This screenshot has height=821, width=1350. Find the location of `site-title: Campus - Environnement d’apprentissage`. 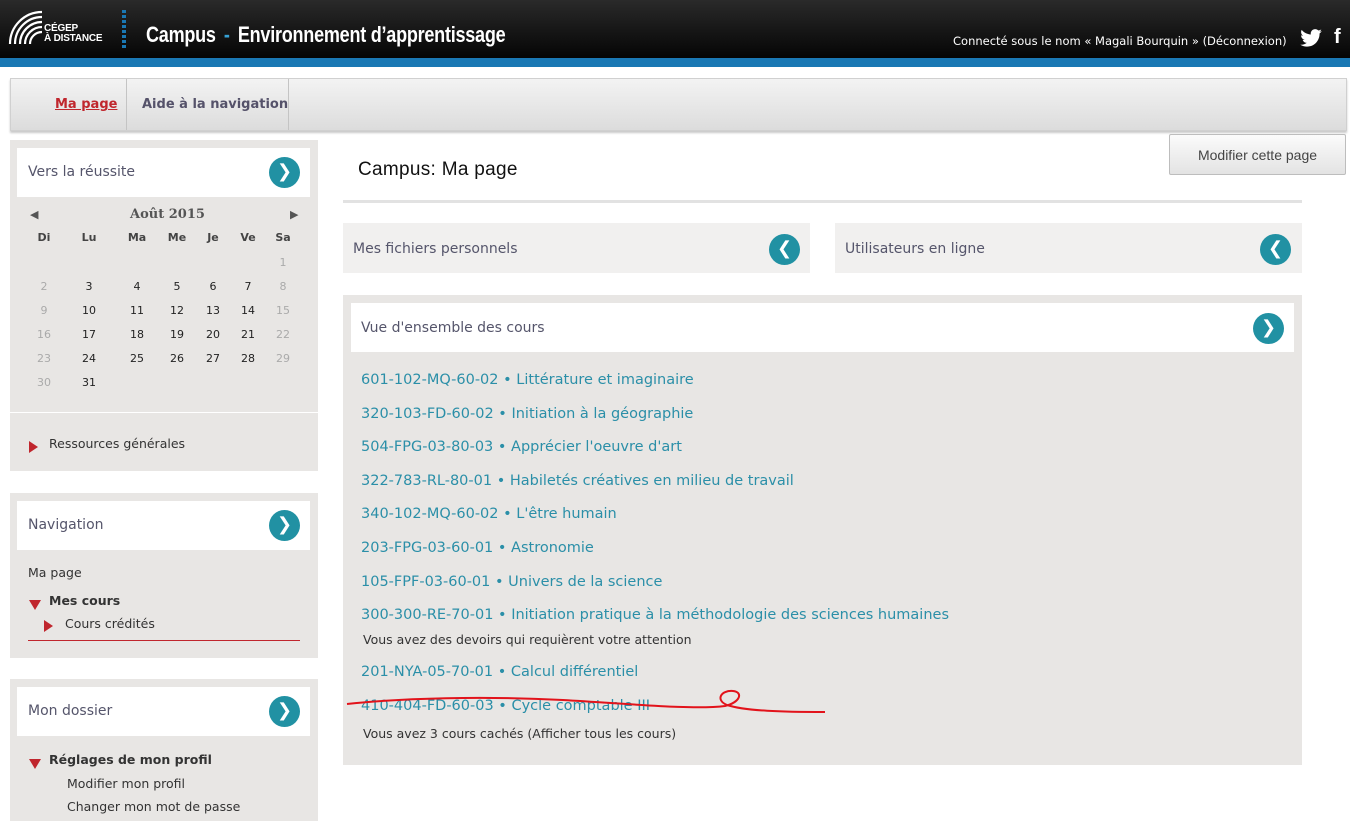

site-title: Campus - Environnement d’apprentissage is located at coordinates (326, 35).